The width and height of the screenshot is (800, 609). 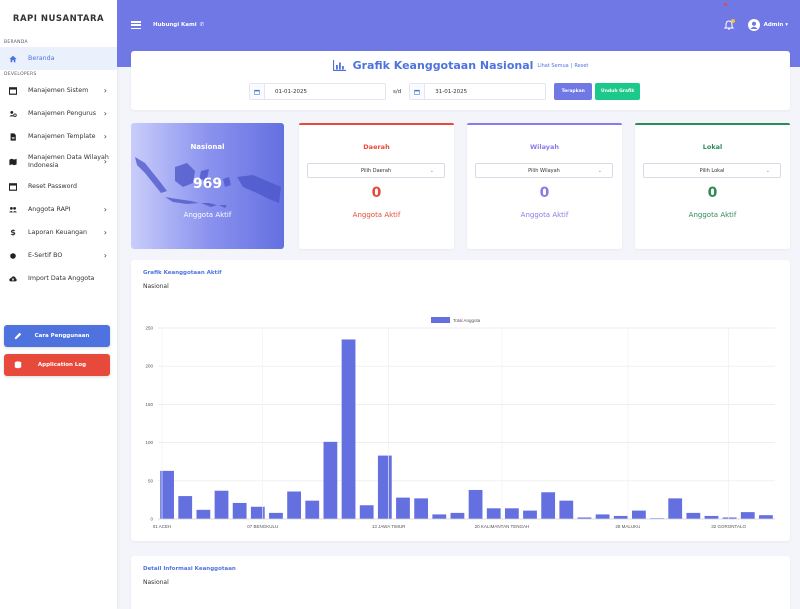 What do you see at coordinates (753, 25) in the screenshot?
I see `avatar` at bounding box center [753, 25].